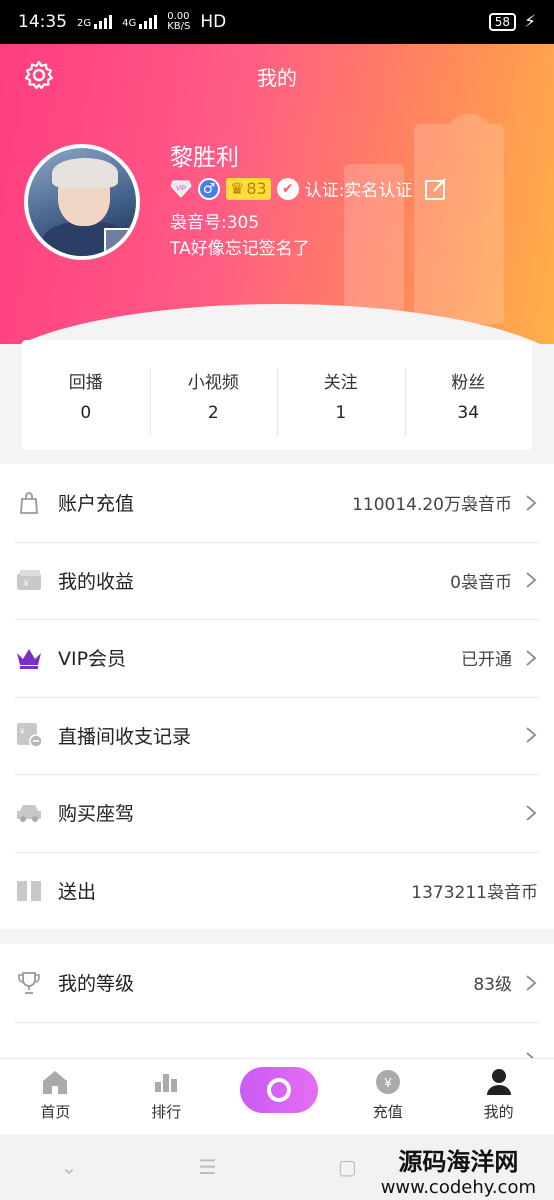  What do you see at coordinates (436, 189) in the screenshot?
I see `edit-icon` at bounding box center [436, 189].